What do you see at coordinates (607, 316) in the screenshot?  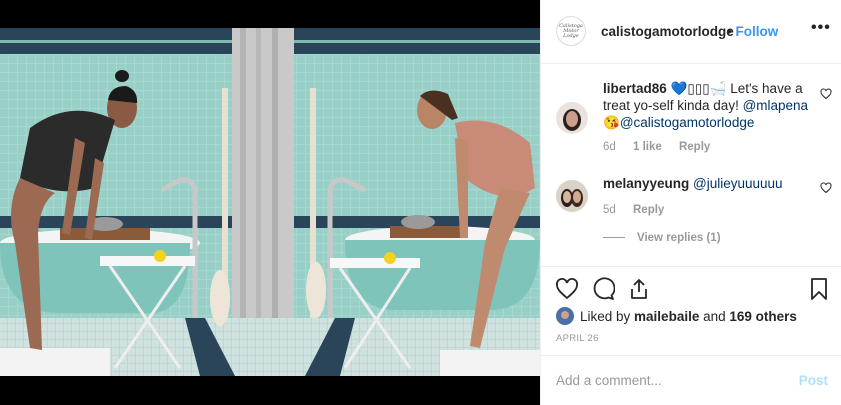 I see `likes-prefix: Liked by` at bounding box center [607, 316].